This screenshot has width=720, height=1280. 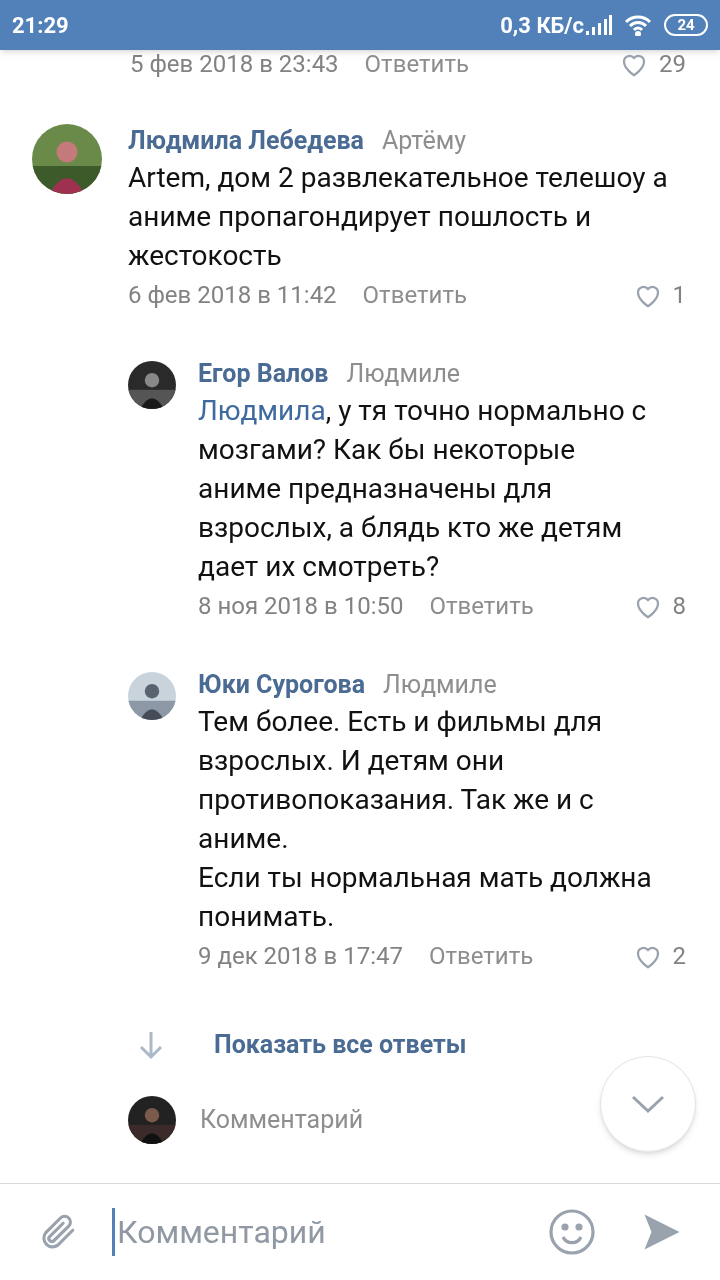 What do you see at coordinates (234, 64) in the screenshot?
I see `comment-date: 5 фев 2018 в 23:43` at bounding box center [234, 64].